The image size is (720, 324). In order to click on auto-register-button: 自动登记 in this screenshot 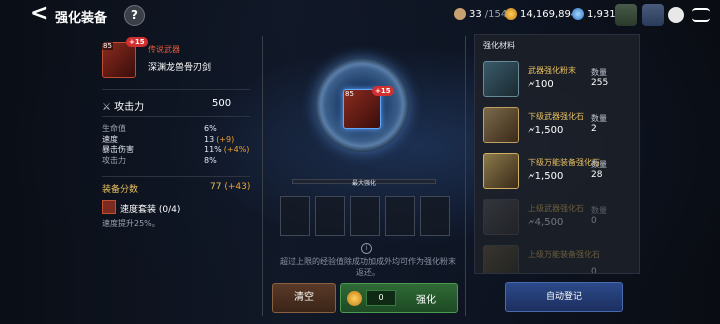, I will do `click(564, 297)`.